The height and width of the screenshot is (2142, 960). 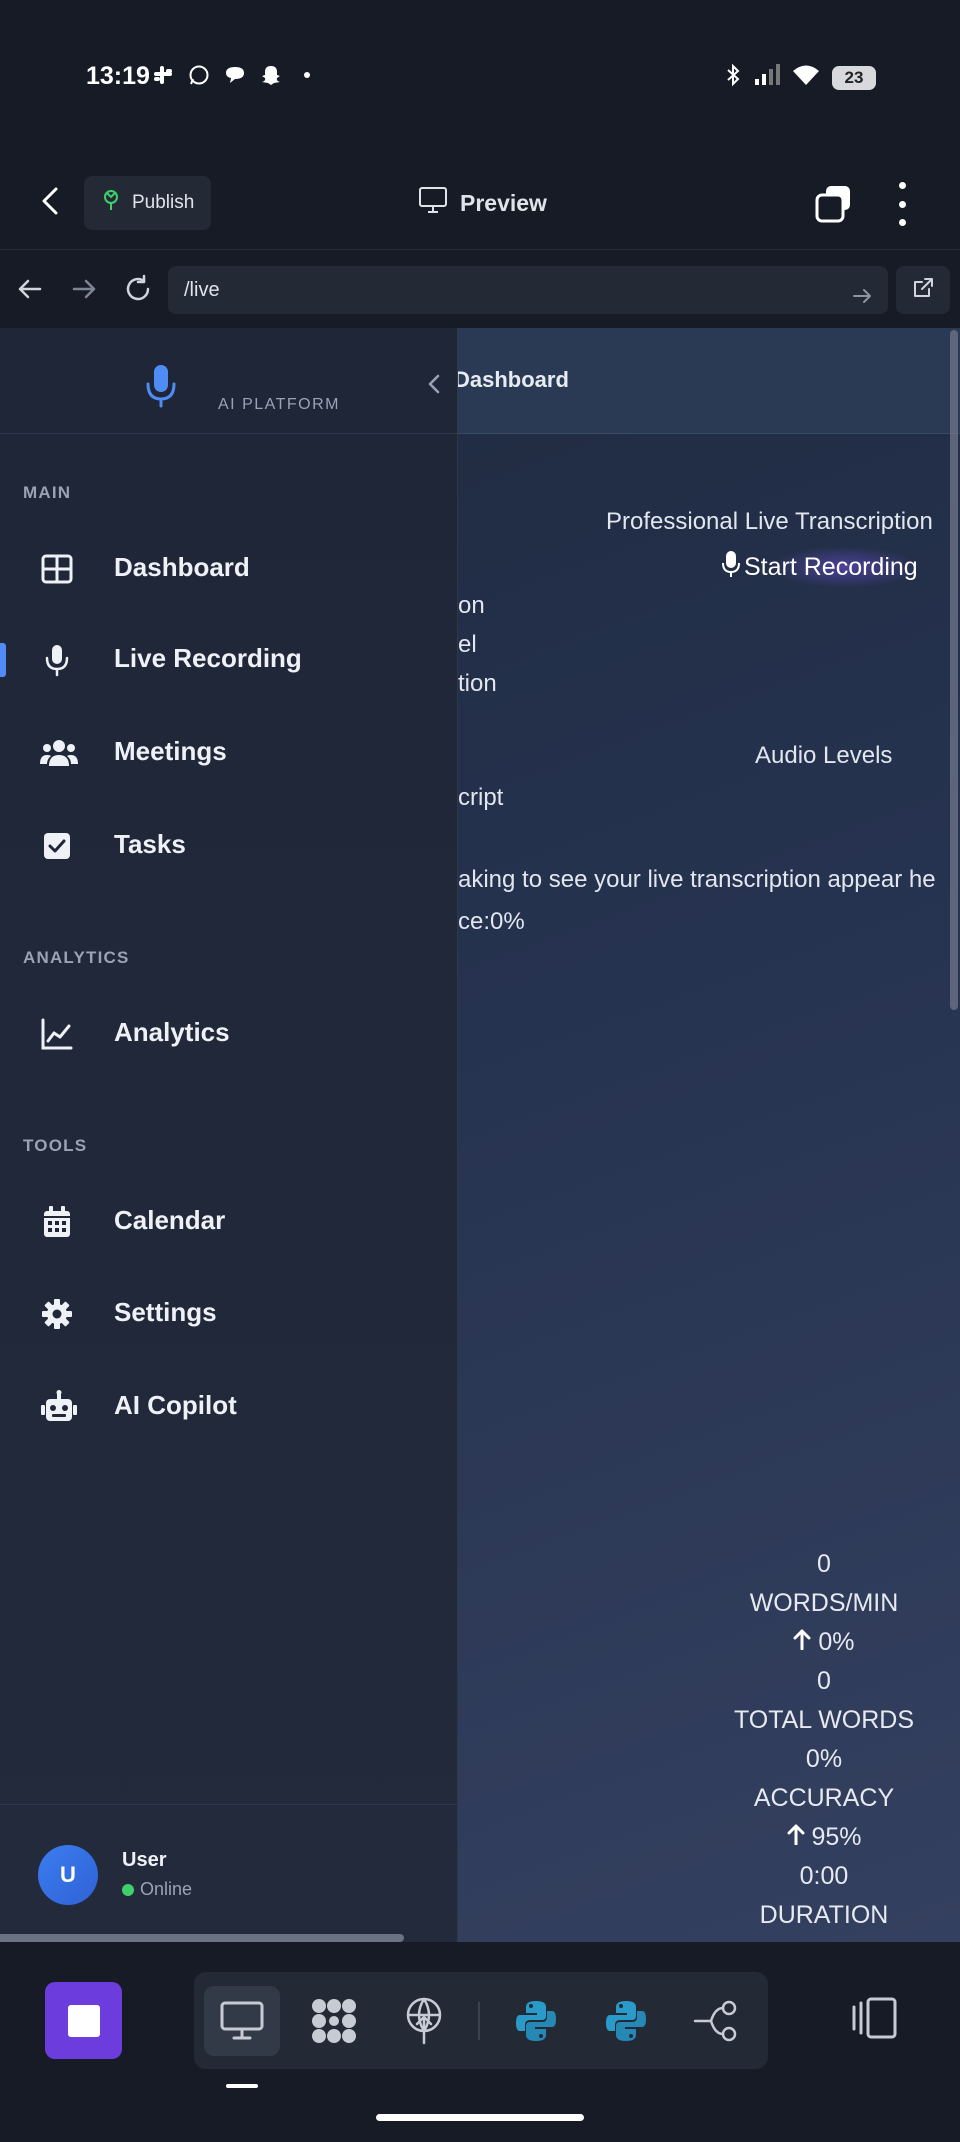 I want to click on start-recording-button: Start Recording, so click(x=820, y=567).